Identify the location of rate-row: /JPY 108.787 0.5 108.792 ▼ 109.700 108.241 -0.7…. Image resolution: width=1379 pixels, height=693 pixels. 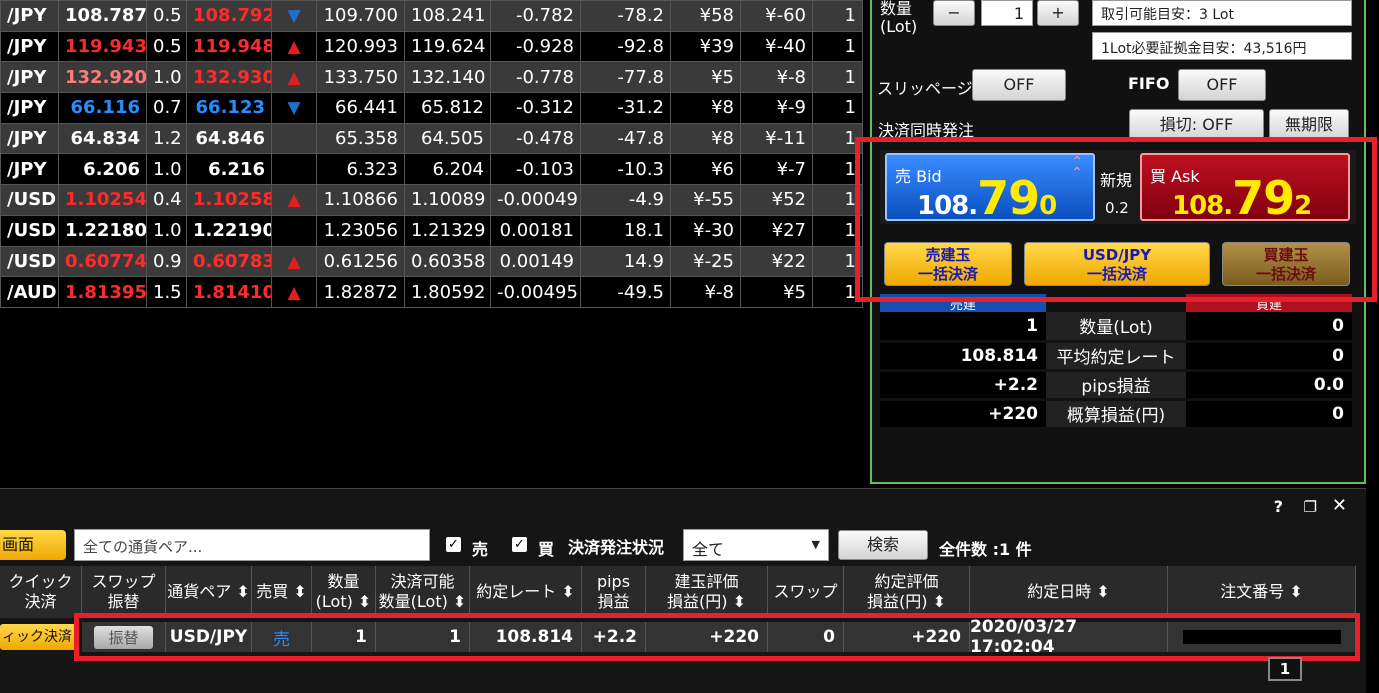
(431, 16).